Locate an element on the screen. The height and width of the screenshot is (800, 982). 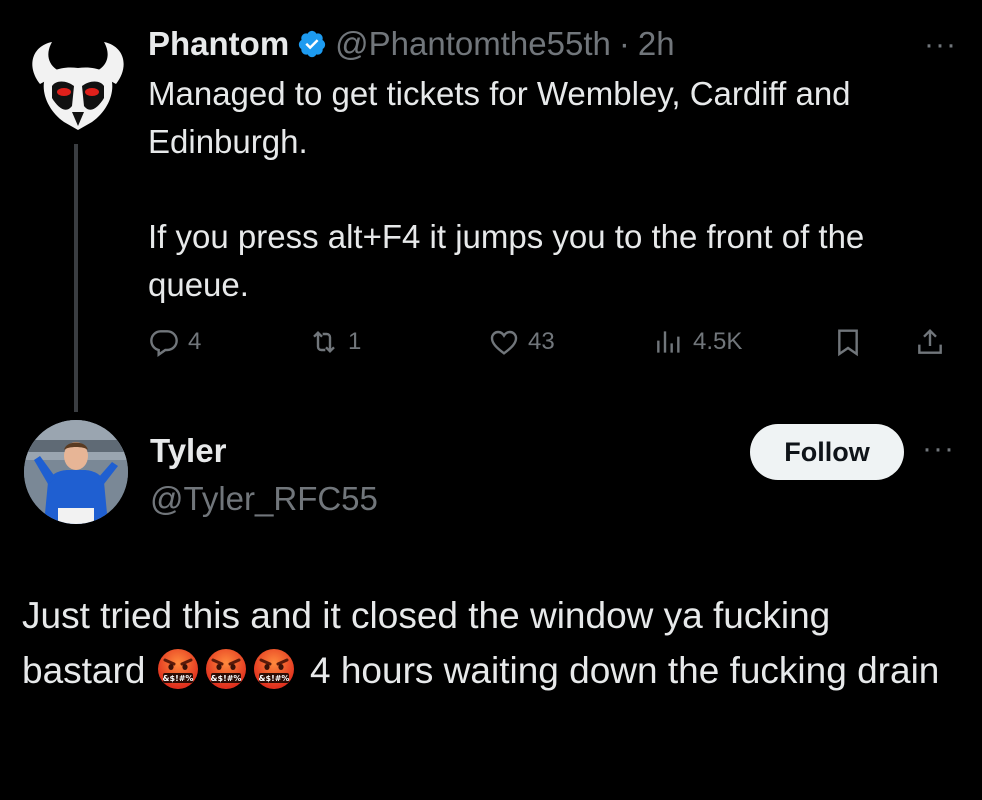
views-count: 4.5K is located at coordinates (718, 341).